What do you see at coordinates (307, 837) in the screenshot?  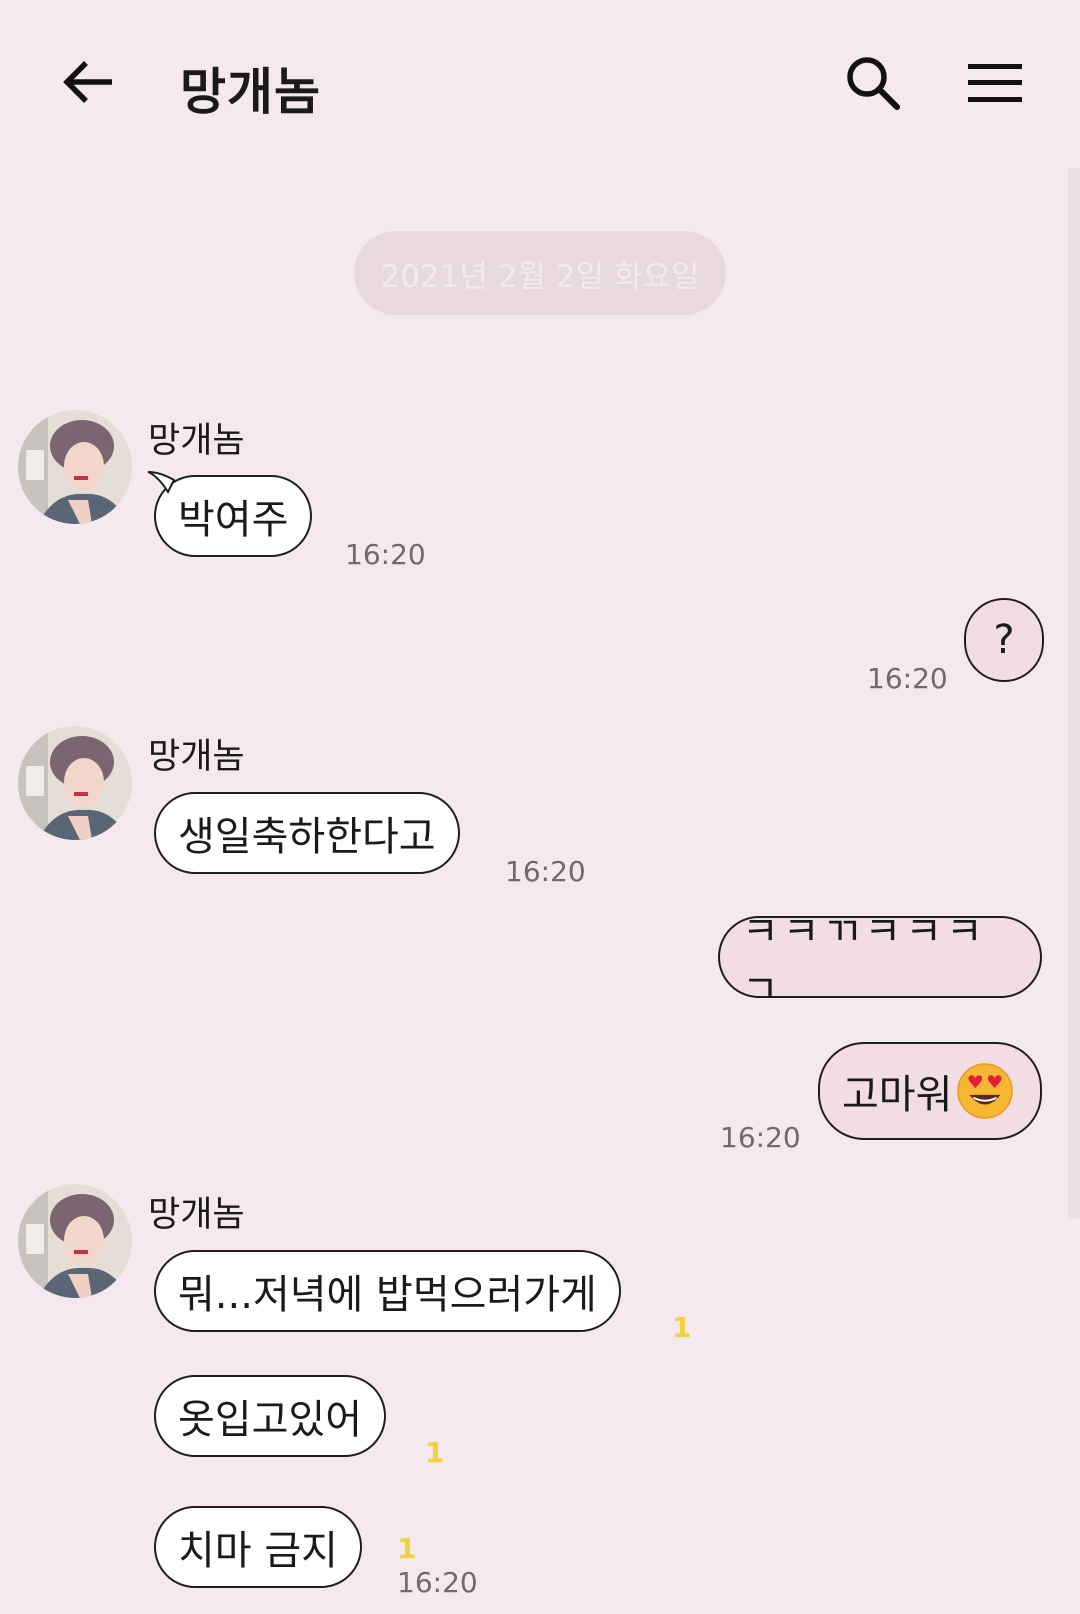 I see `message-text: 생일축하한다고` at bounding box center [307, 837].